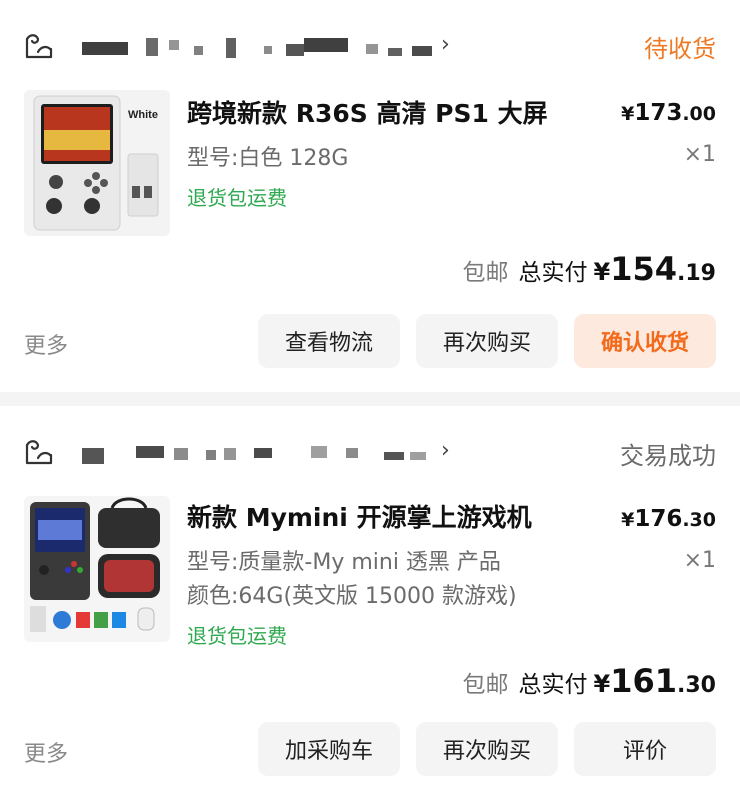  What do you see at coordinates (658, 113) in the screenshot?
I see `price-integer: 173` at bounding box center [658, 113].